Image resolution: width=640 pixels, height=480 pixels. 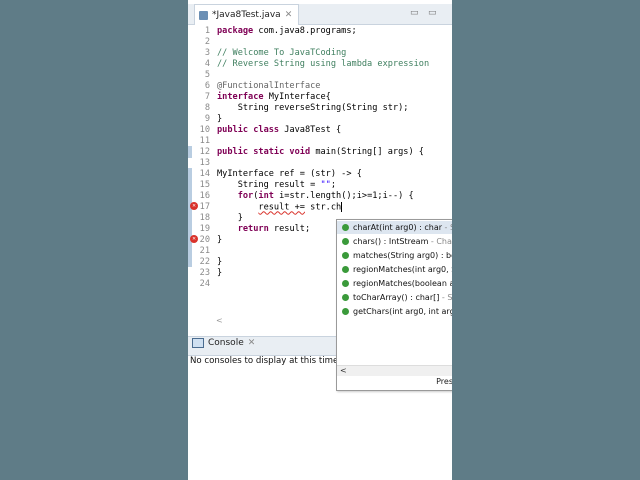 I want to click on code-line: package com.java8.programs;, so click(x=287, y=31).